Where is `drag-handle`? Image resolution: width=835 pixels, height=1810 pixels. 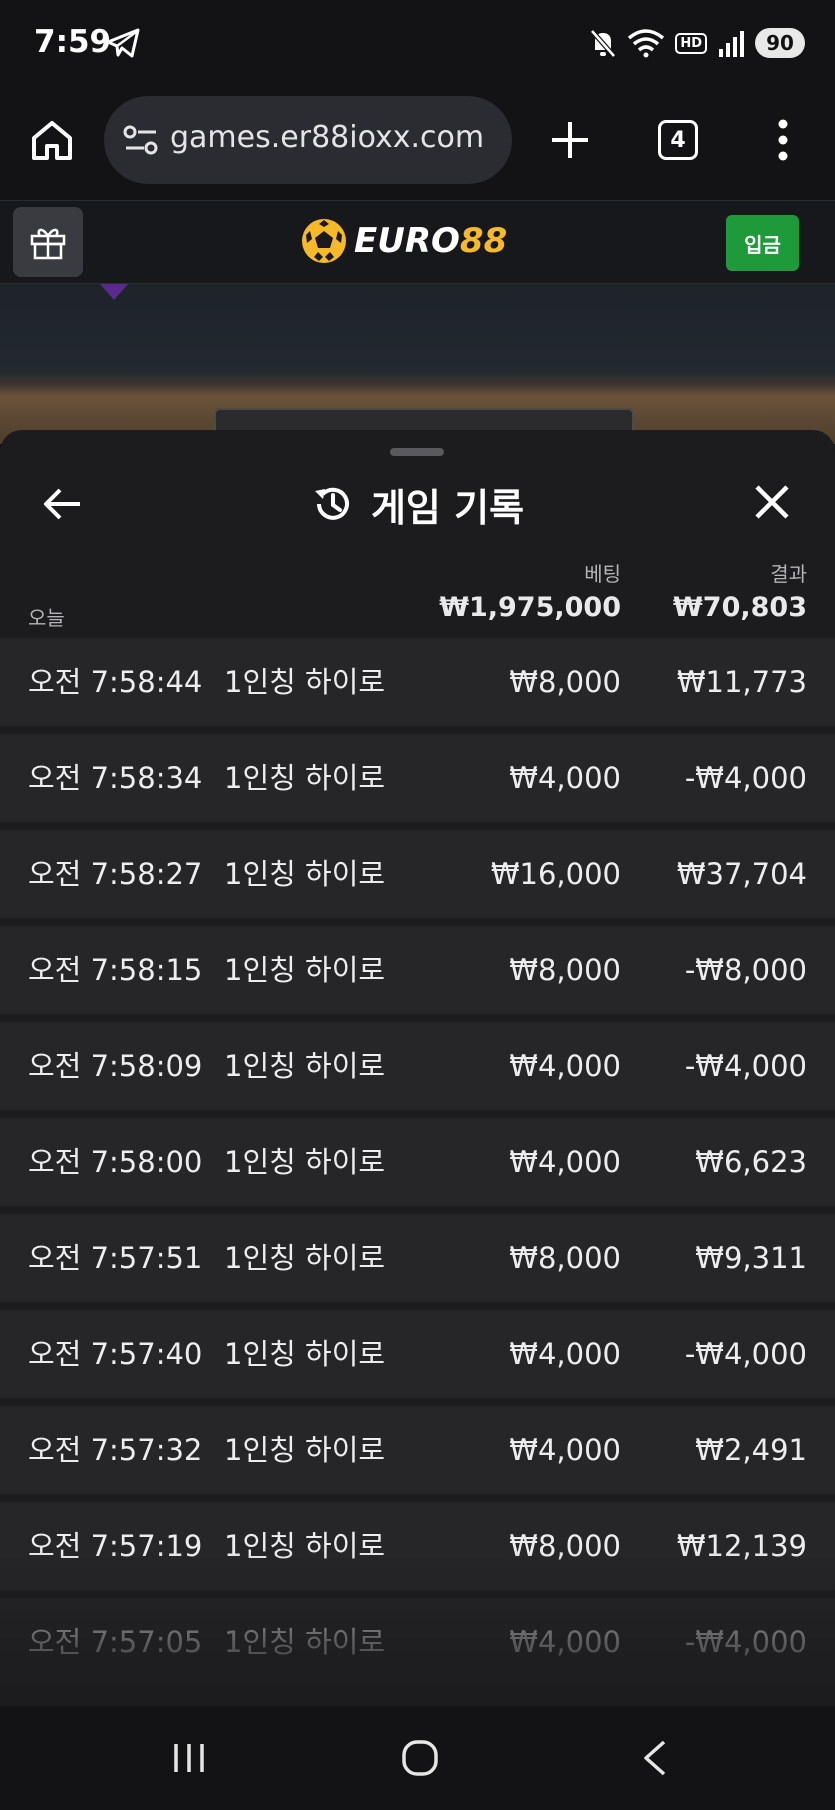 drag-handle is located at coordinates (417, 452).